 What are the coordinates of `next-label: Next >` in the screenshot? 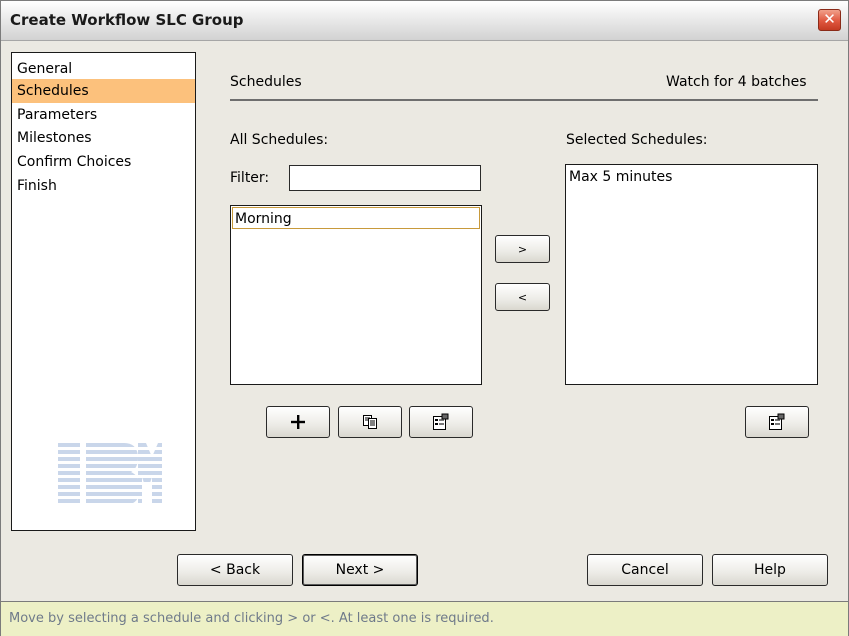 It's located at (360, 570).